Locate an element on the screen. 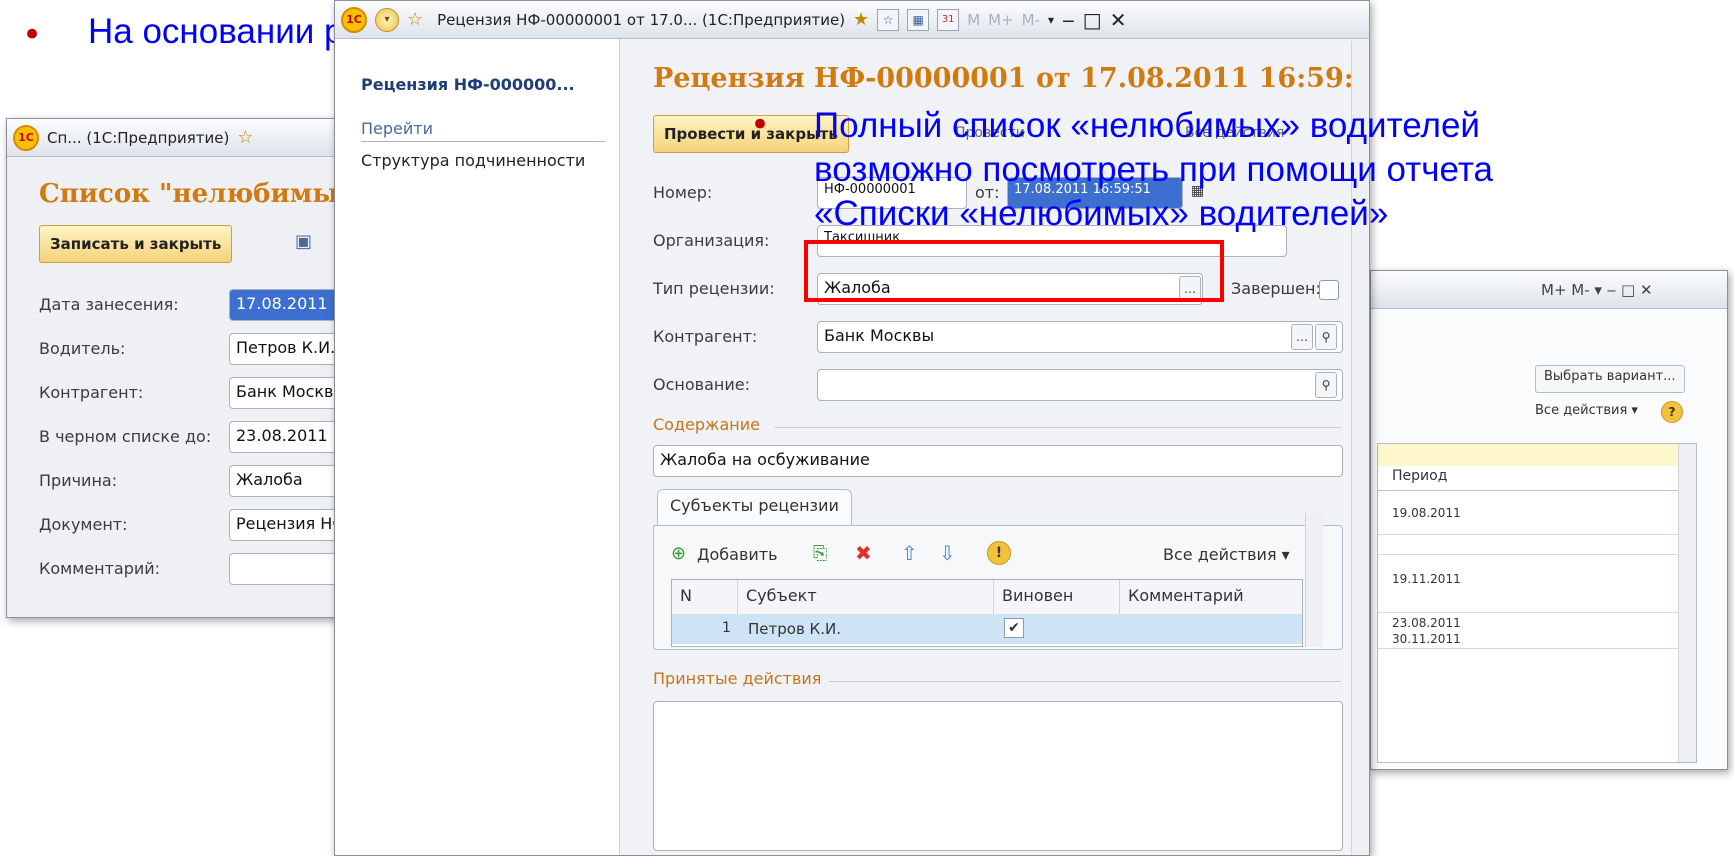 The width and height of the screenshot is (1734, 856). help-icon: ? is located at coordinates (1672, 412).